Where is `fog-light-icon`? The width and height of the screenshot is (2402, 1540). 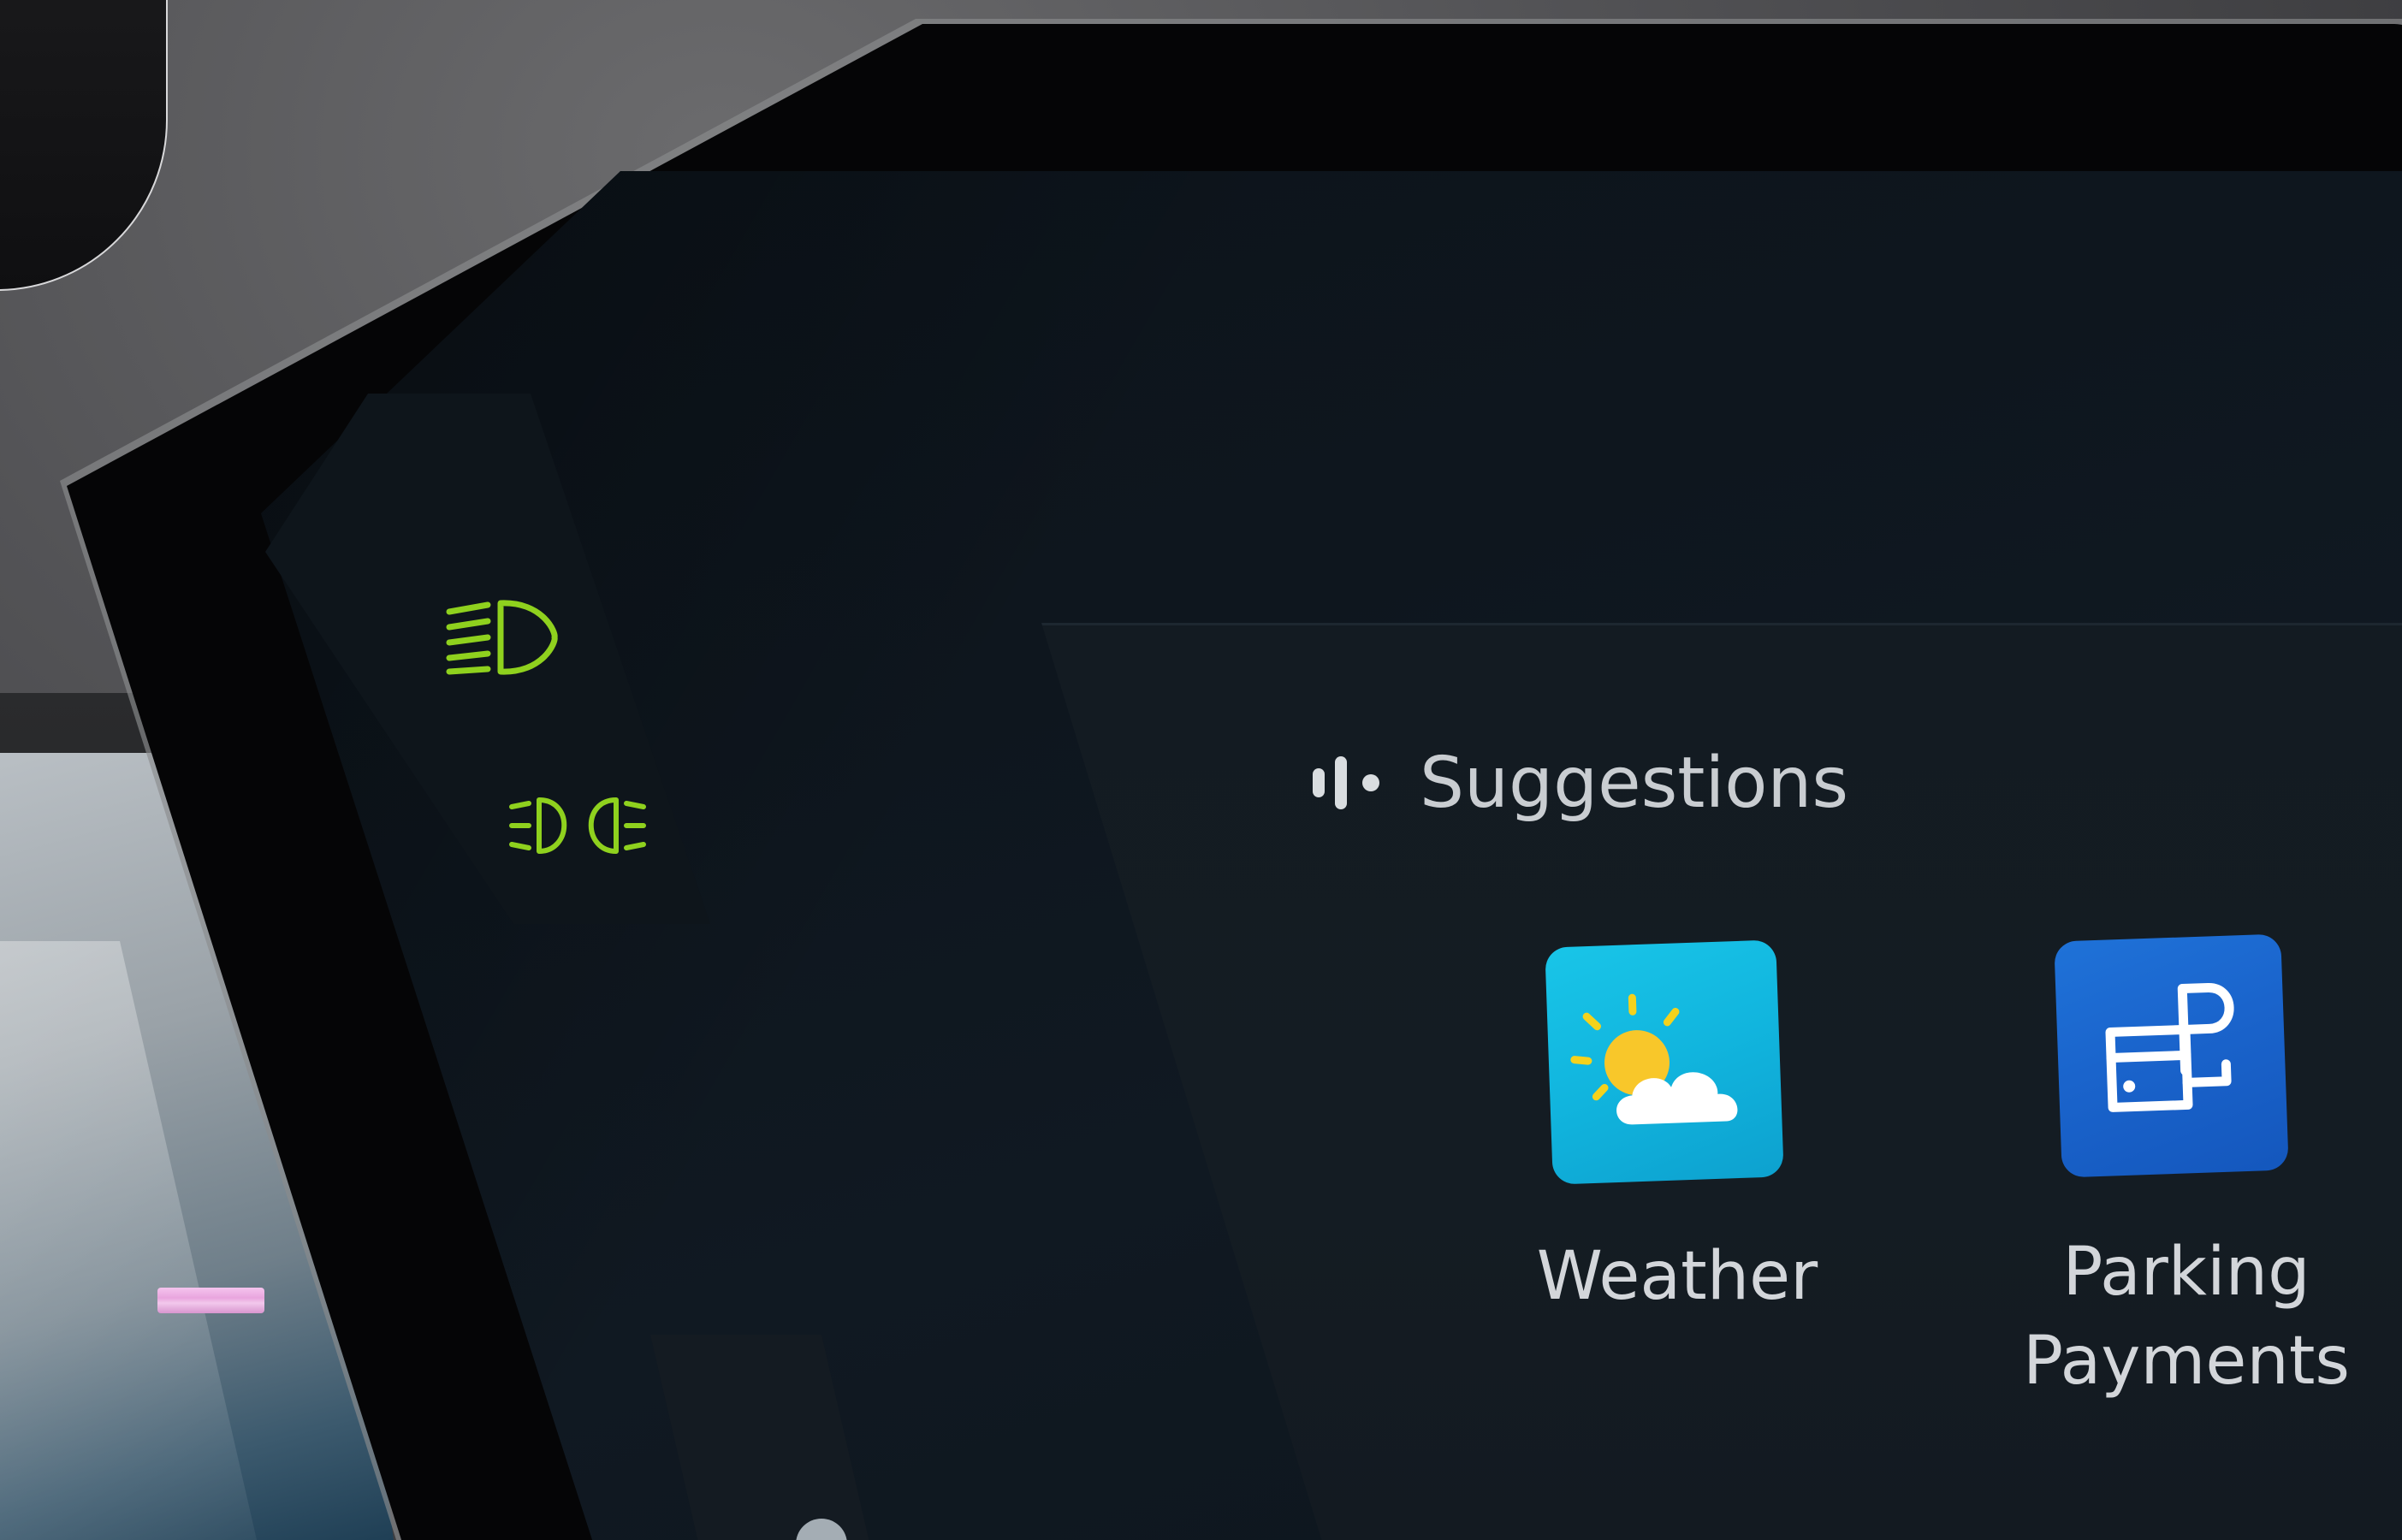 fog-light-icon is located at coordinates (577, 825).